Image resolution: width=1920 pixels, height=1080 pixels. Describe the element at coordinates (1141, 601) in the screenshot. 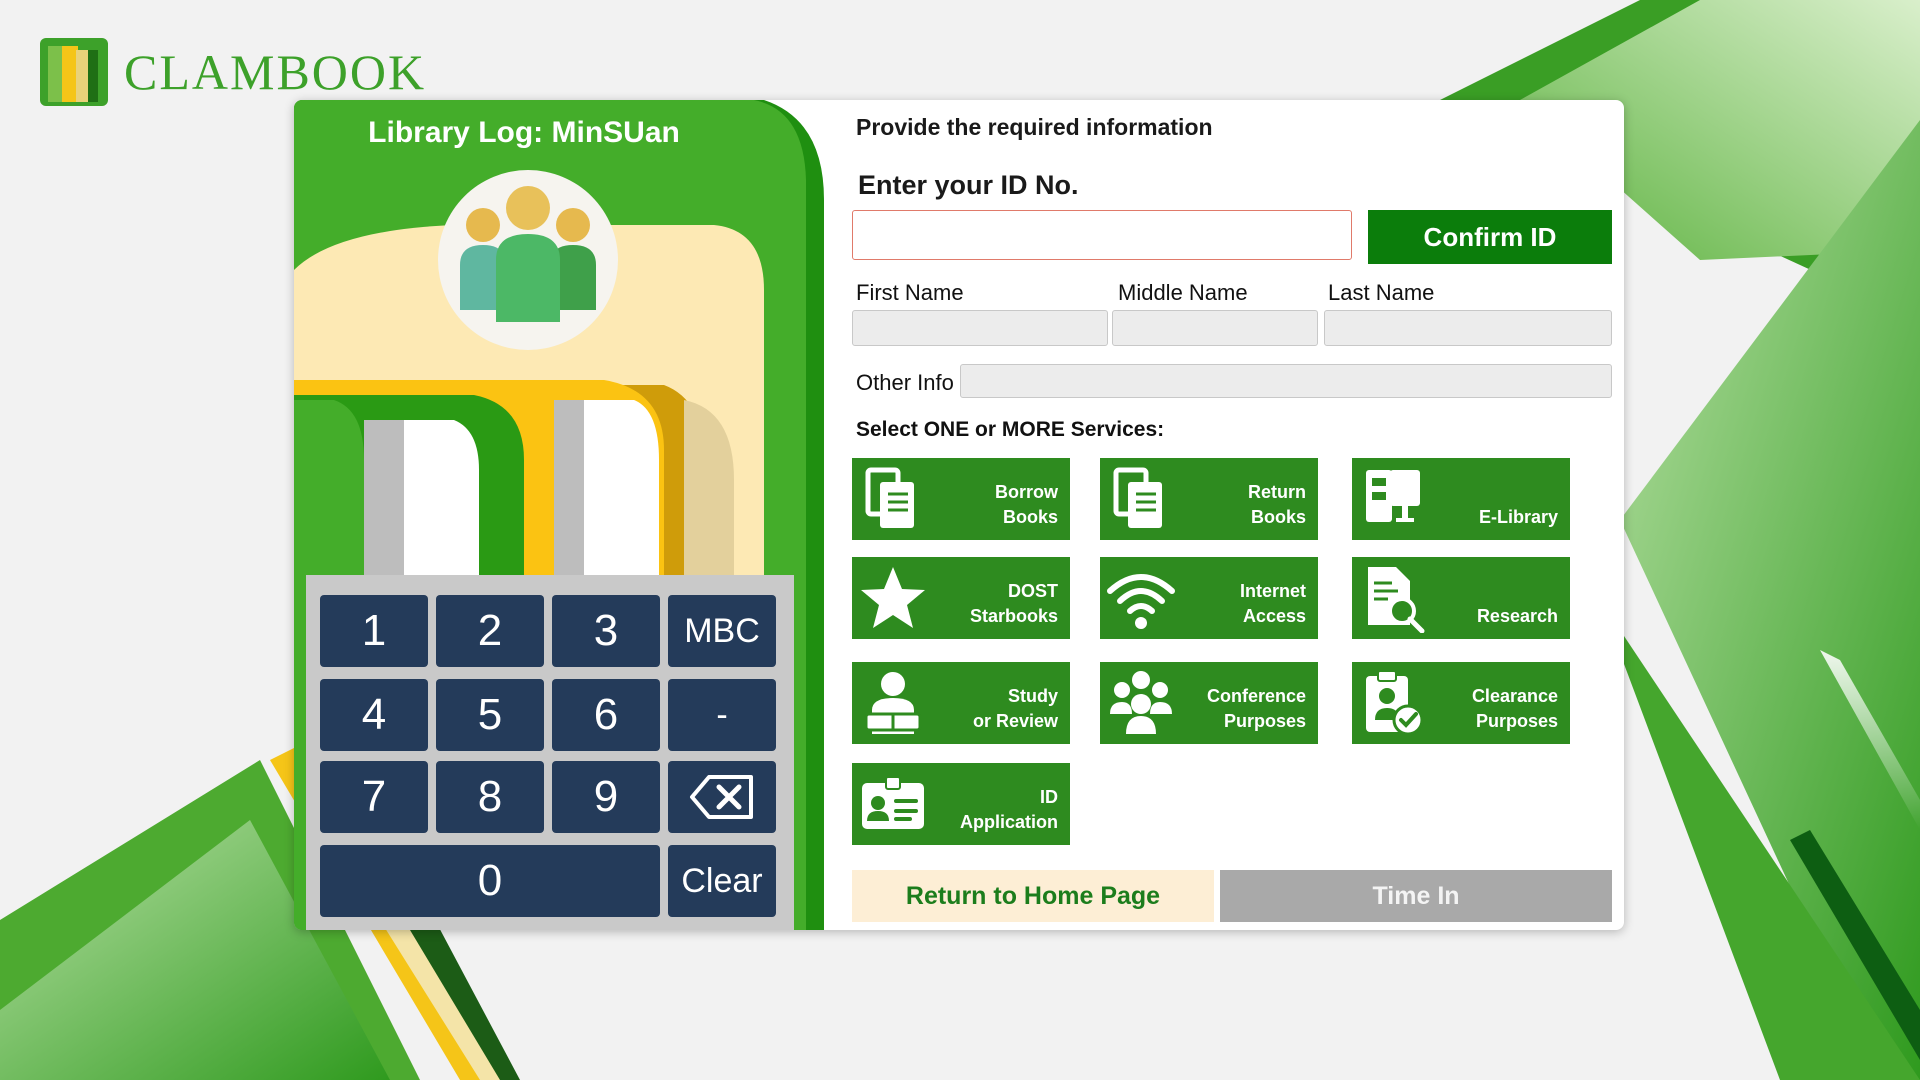

I see `wifi-icon` at that location.